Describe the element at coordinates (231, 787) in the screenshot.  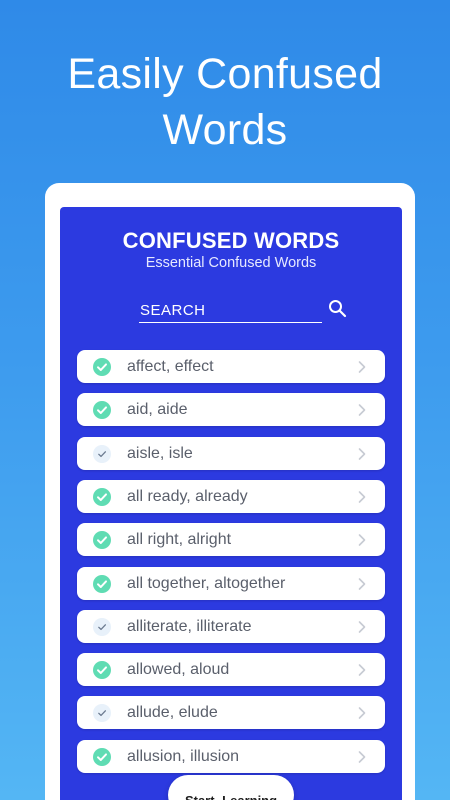
I see `start-learning-button: Start Learning` at that location.